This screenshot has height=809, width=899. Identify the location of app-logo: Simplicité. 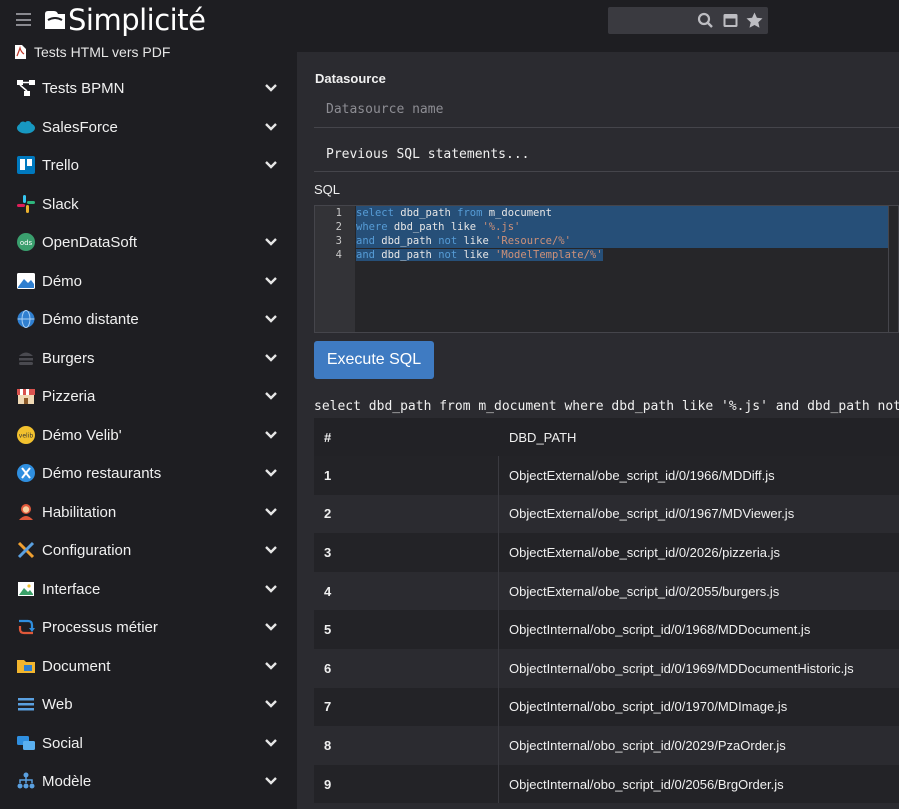
(125, 20).